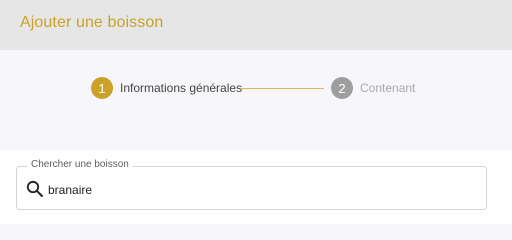 The image size is (512, 240). What do you see at coordinates (35, 189) in the screenshot?
I see `search-icon` at bounding box center [35, 189].